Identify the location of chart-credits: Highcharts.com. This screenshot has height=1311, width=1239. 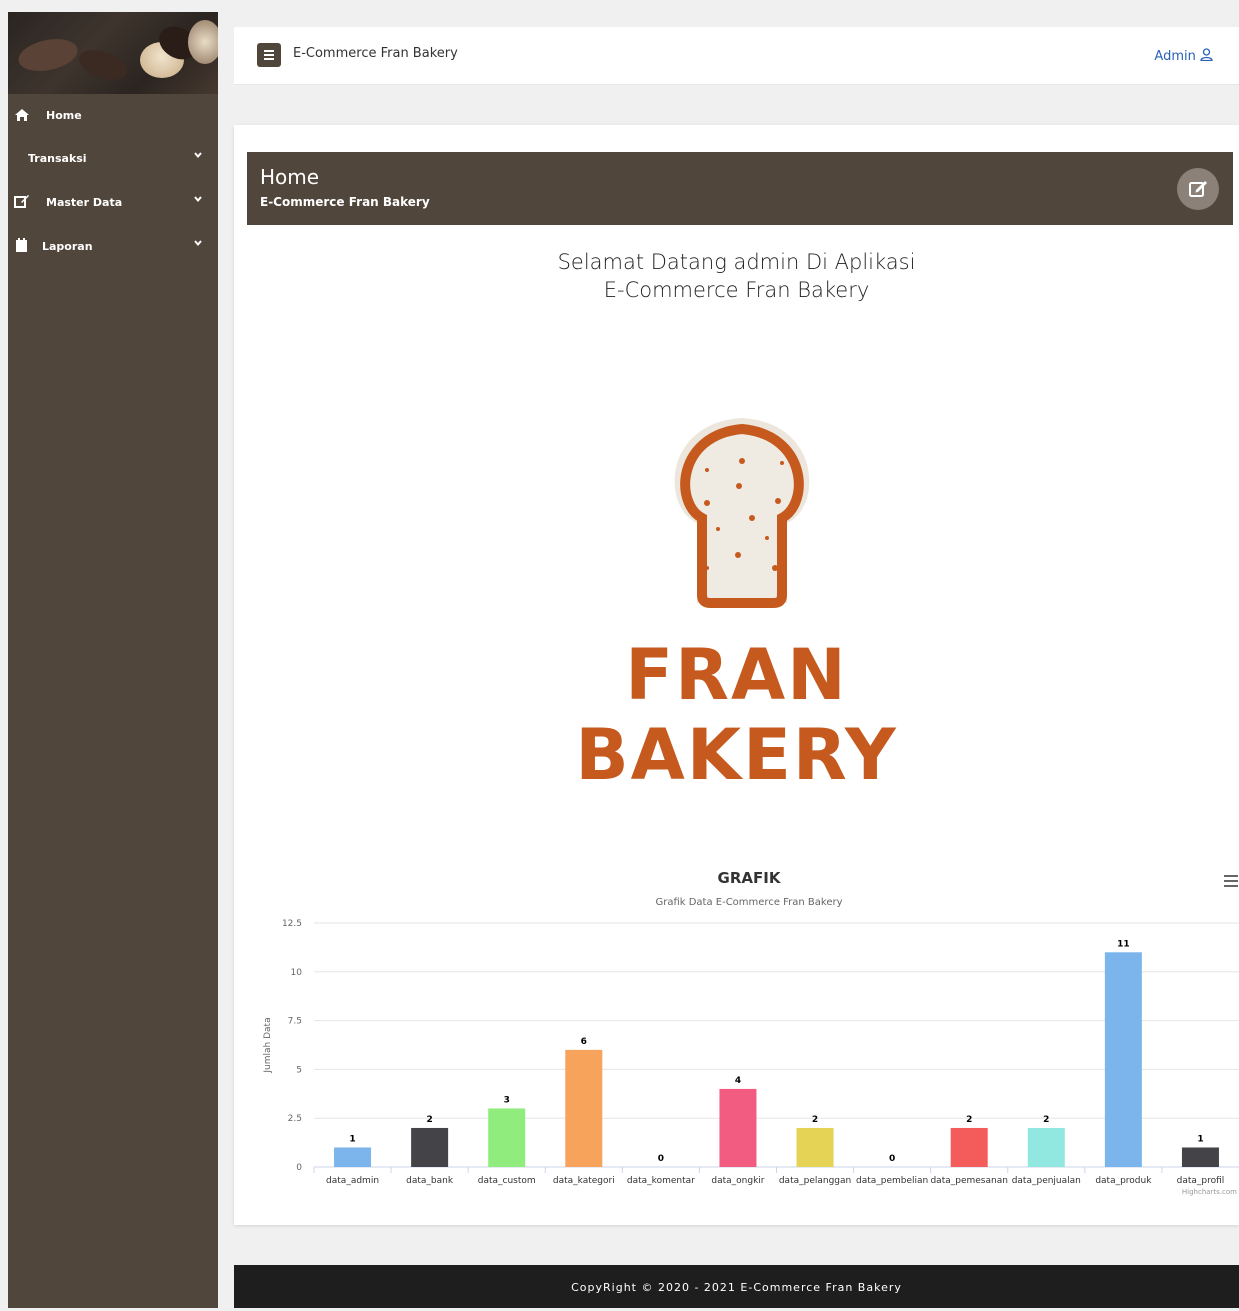
(1209, 1192).